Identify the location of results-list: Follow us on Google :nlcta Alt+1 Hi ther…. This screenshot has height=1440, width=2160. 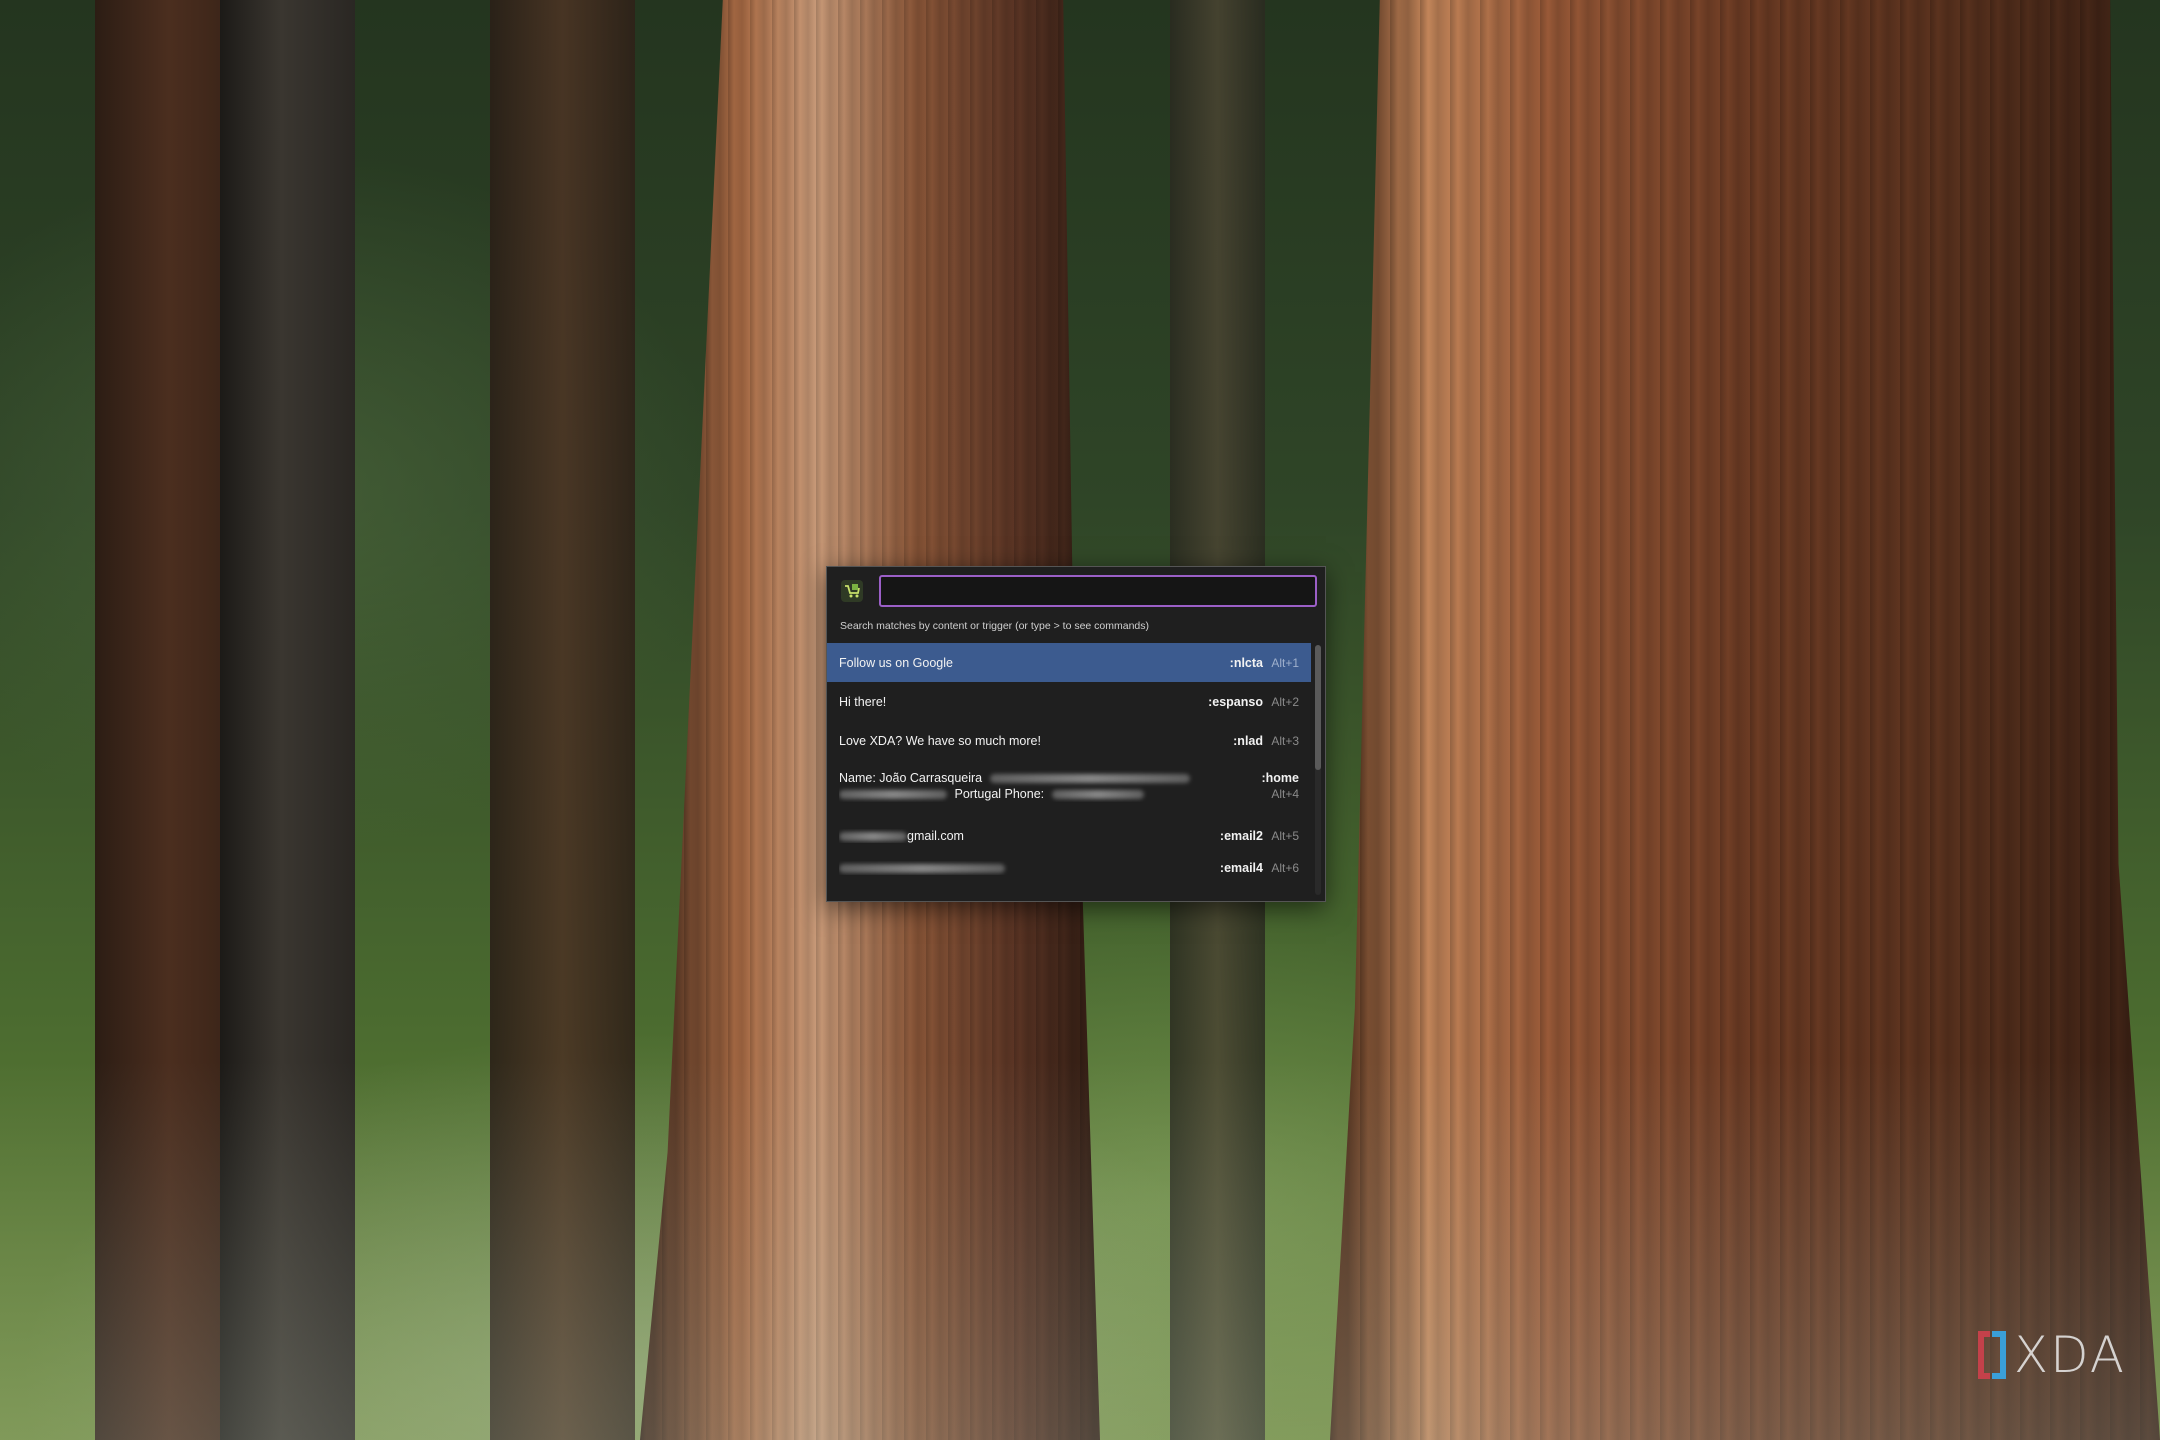
(1069, 762).